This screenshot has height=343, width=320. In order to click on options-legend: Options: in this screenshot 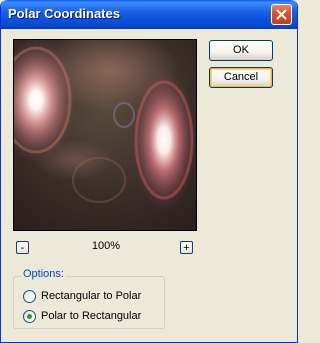, I will do `click(43, 274)`.